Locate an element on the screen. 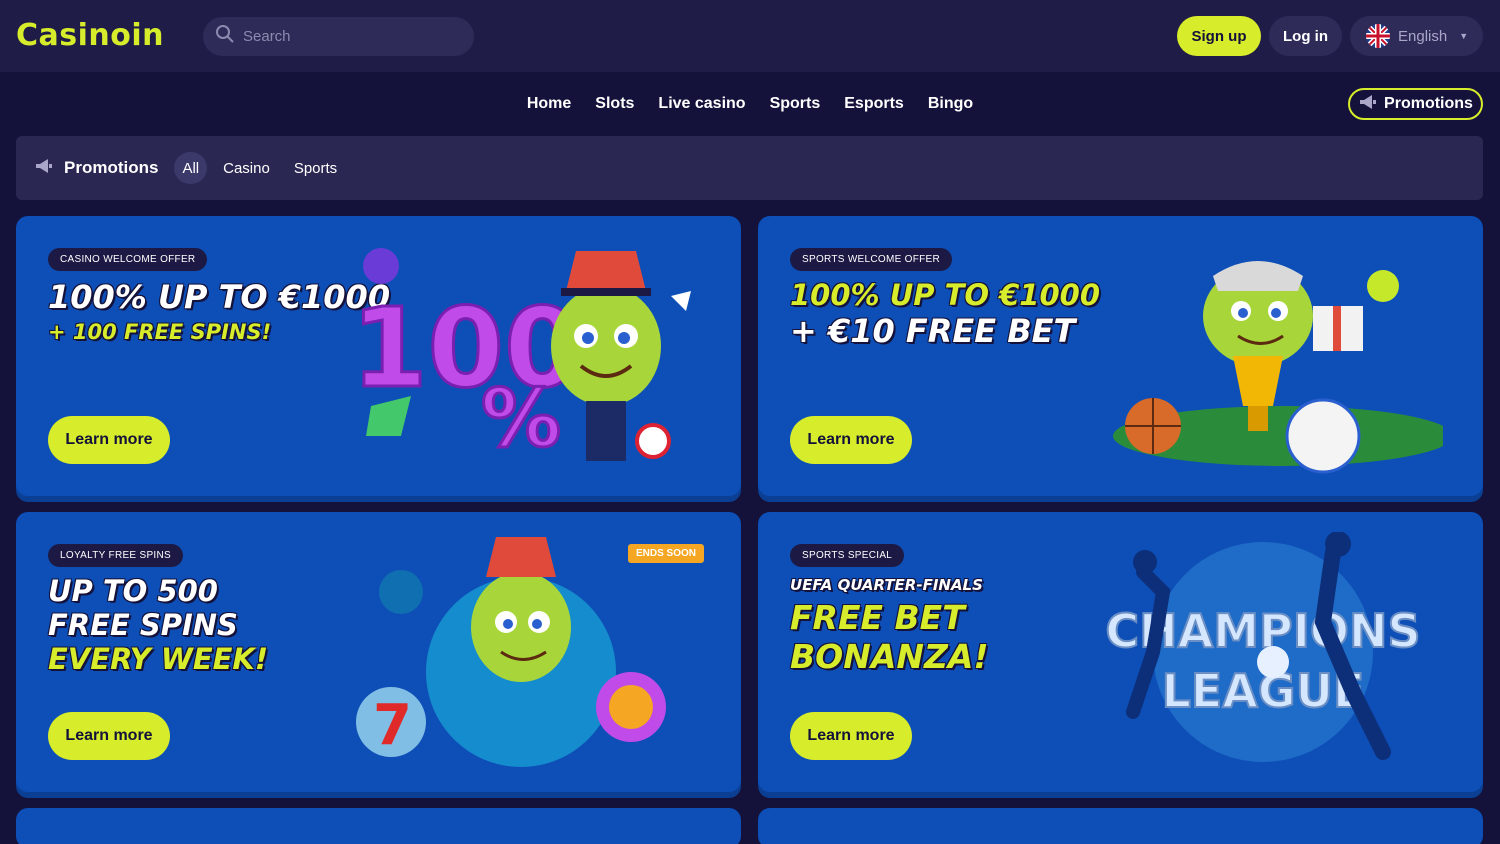 The image size is (1500, 844). promo-tag: Sports welcome offer is located at coordinates (871, 259).